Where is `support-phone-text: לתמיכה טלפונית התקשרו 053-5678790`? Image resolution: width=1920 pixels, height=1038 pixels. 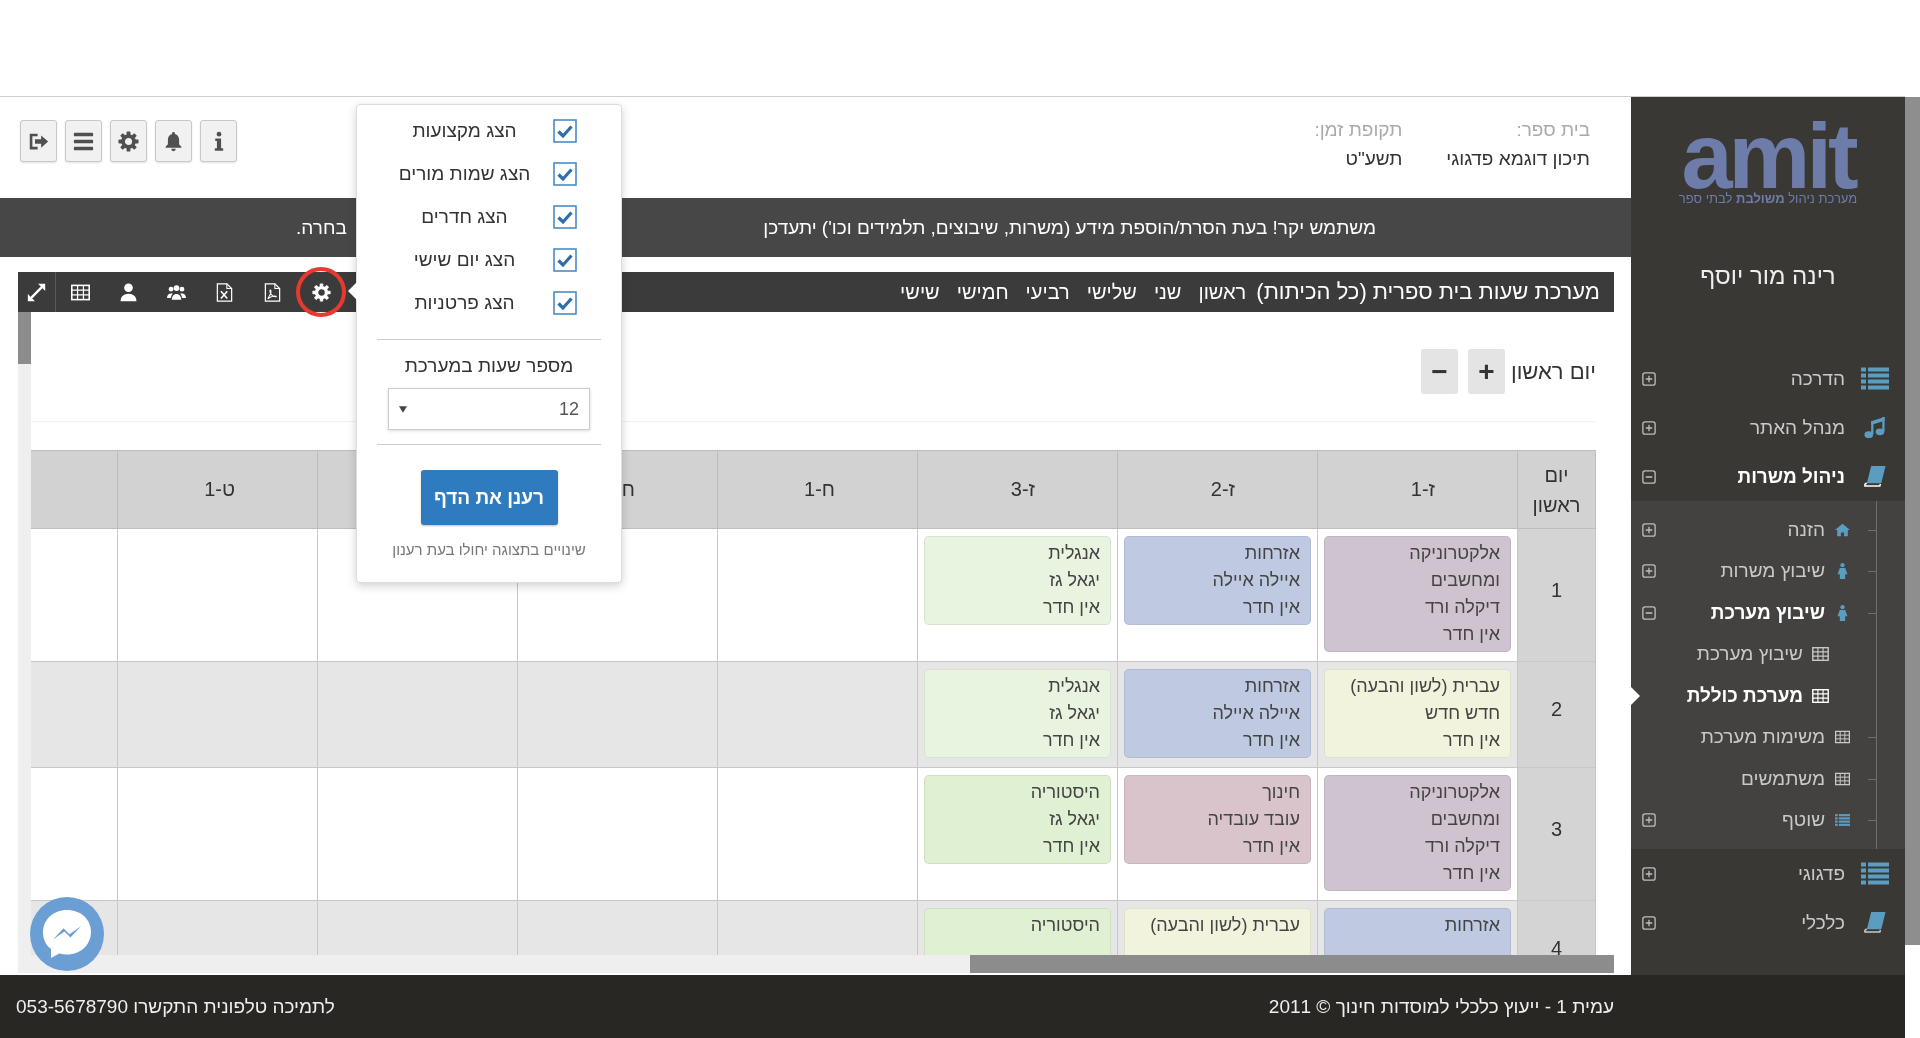
support-phone-text: לתמיכה טלפונית התקשרו 053-5678790 is located at coordinates (175, 1006).